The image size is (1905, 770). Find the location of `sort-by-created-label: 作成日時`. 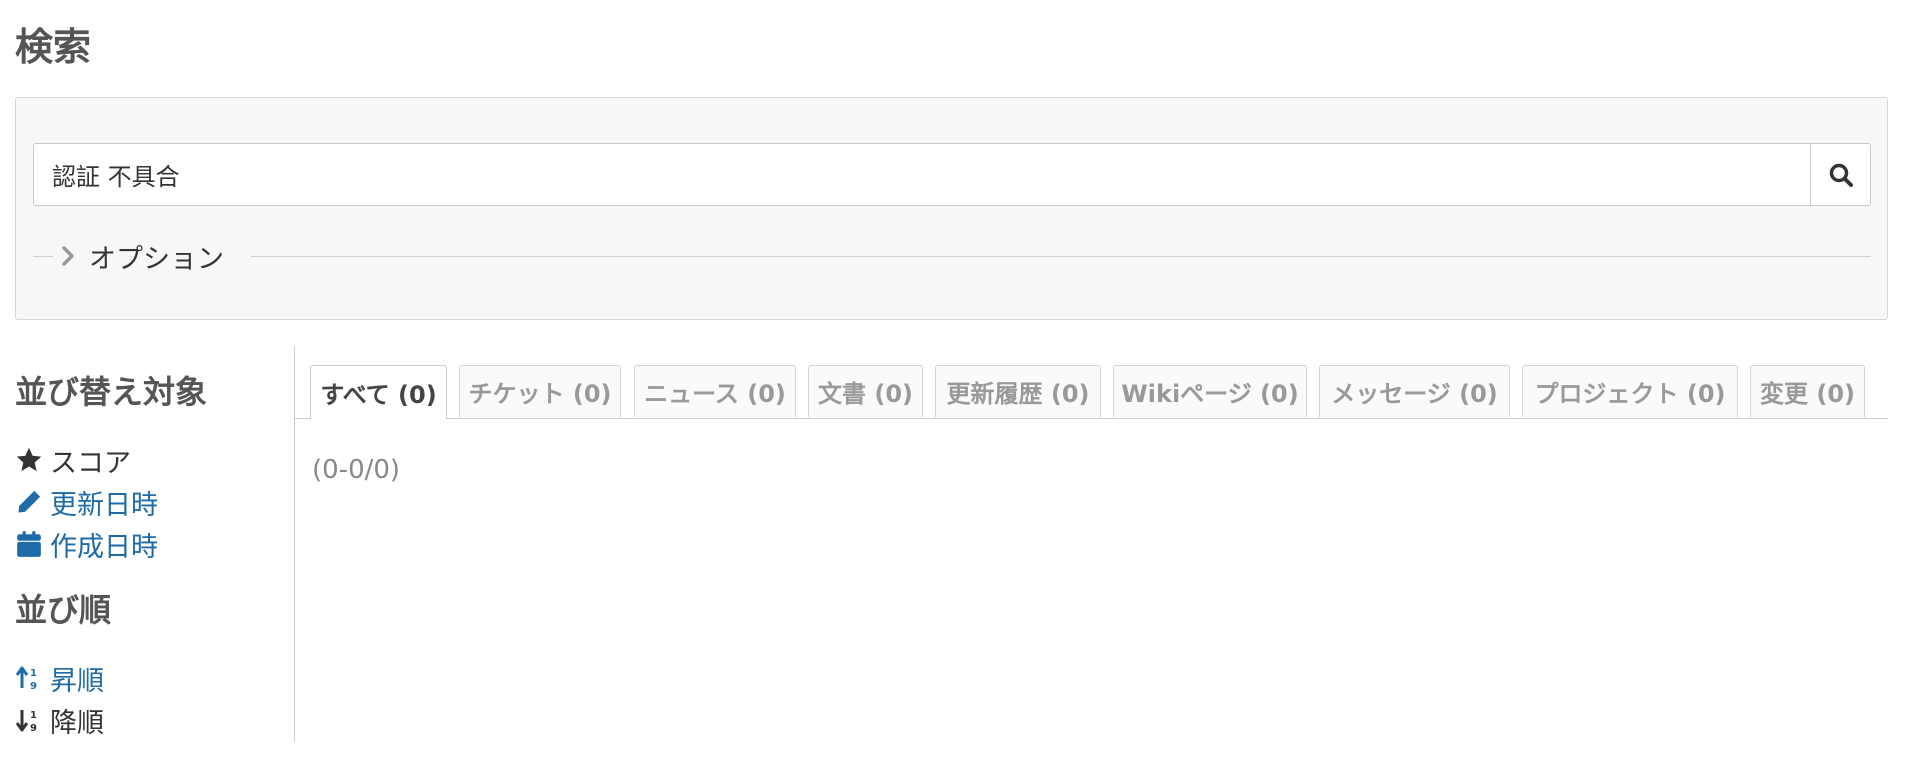

sort-by-created-label: 作成日時 is located at coordinates (104, 547).